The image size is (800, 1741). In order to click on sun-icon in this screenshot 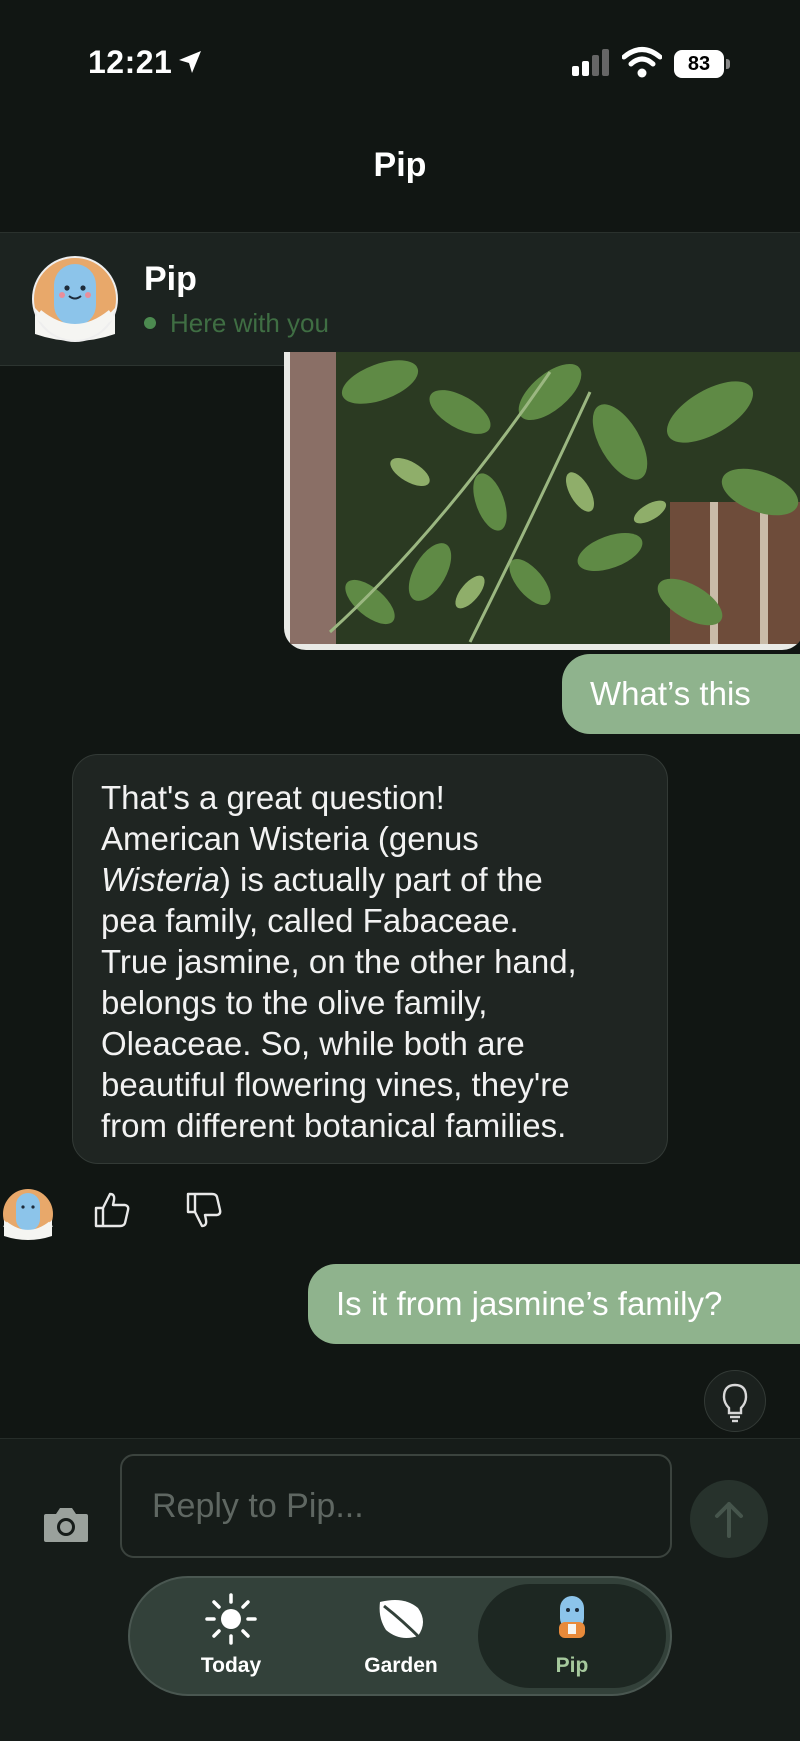, I will do `click(231, 1619)`.